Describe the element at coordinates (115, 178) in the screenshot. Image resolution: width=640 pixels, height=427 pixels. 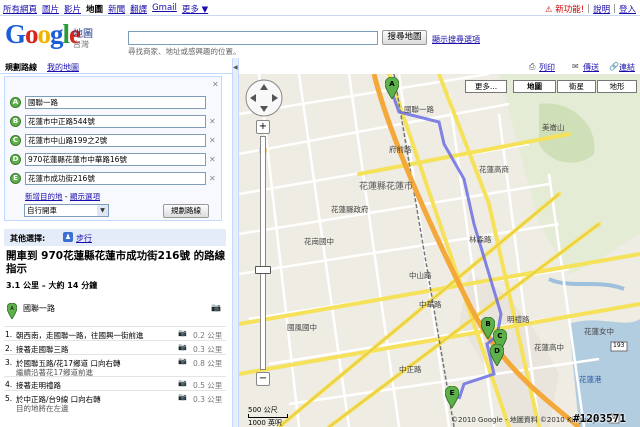
I see `waypoint-input-e: 花蓮市成功街216號` at that location.